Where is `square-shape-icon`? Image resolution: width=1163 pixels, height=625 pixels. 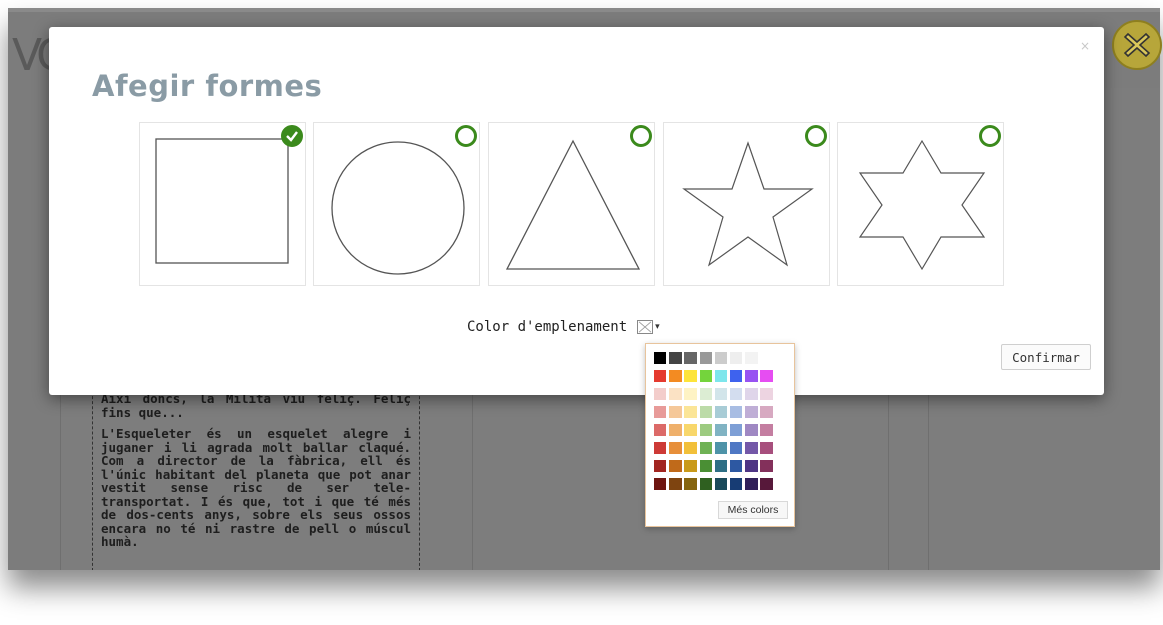
square-shape-icon is located at coordinates (222, 201).